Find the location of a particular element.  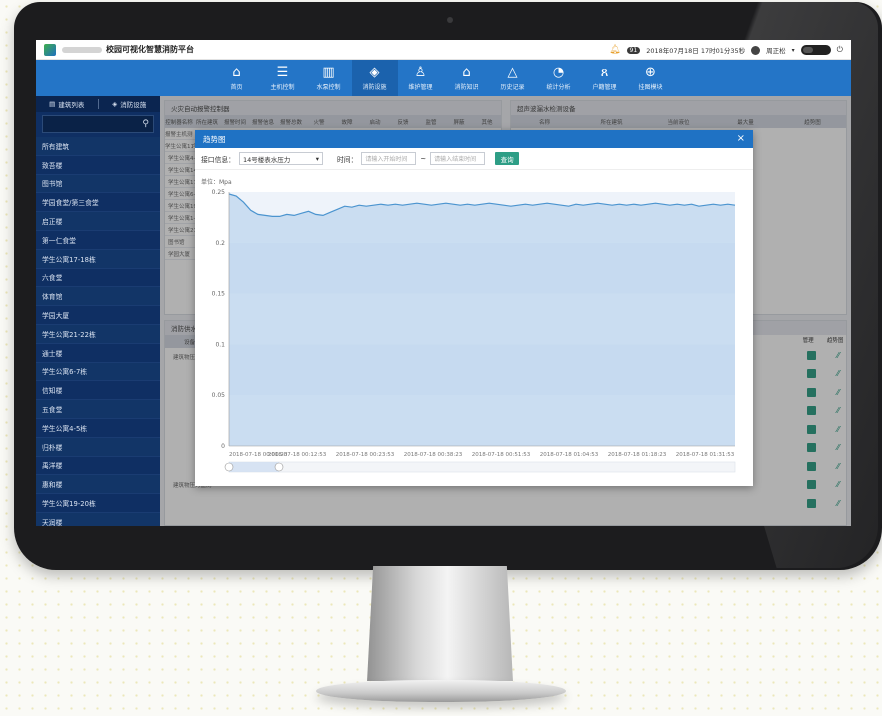

list-icon: ▤ is located at coordinates (52, 104).